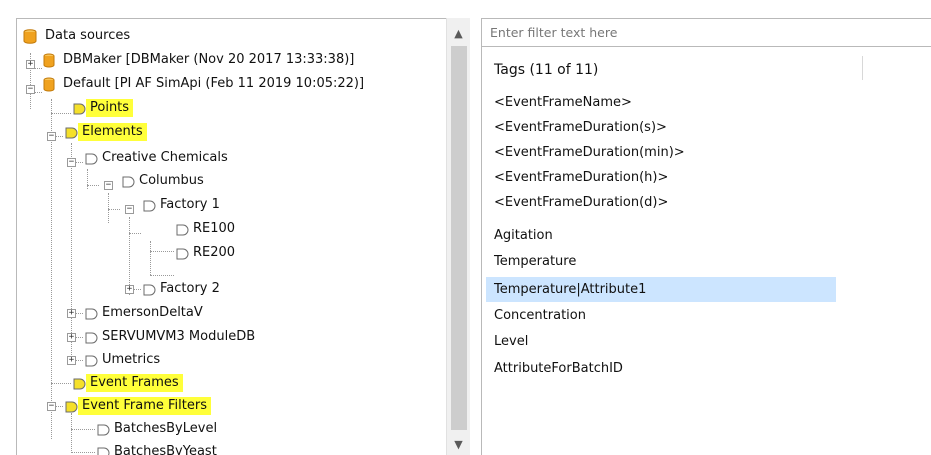 This screenshot has height=455, width=931. I want to click on tree-node-factory-1: Factory 1, so click(183, 205).